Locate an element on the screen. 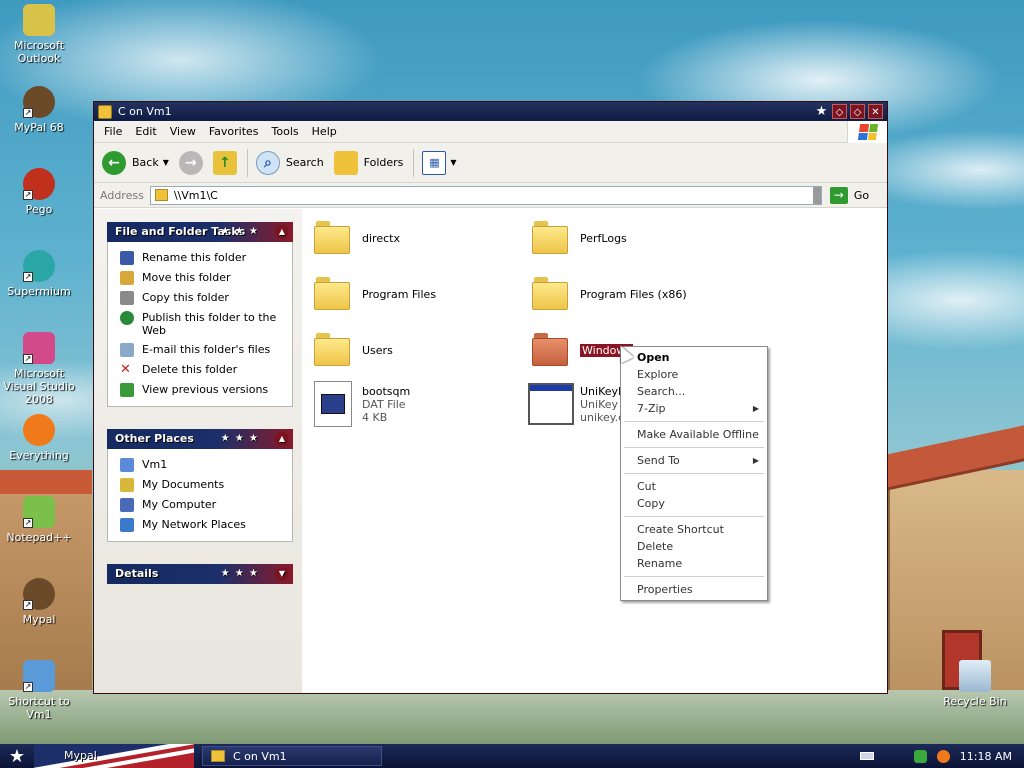 Image resolution: width=1024 pixels, height=768 pixels. desktop-icon-visual-studio: ↗ Microsoft Visual Studio 2008 is located at coordinates (39, 369).